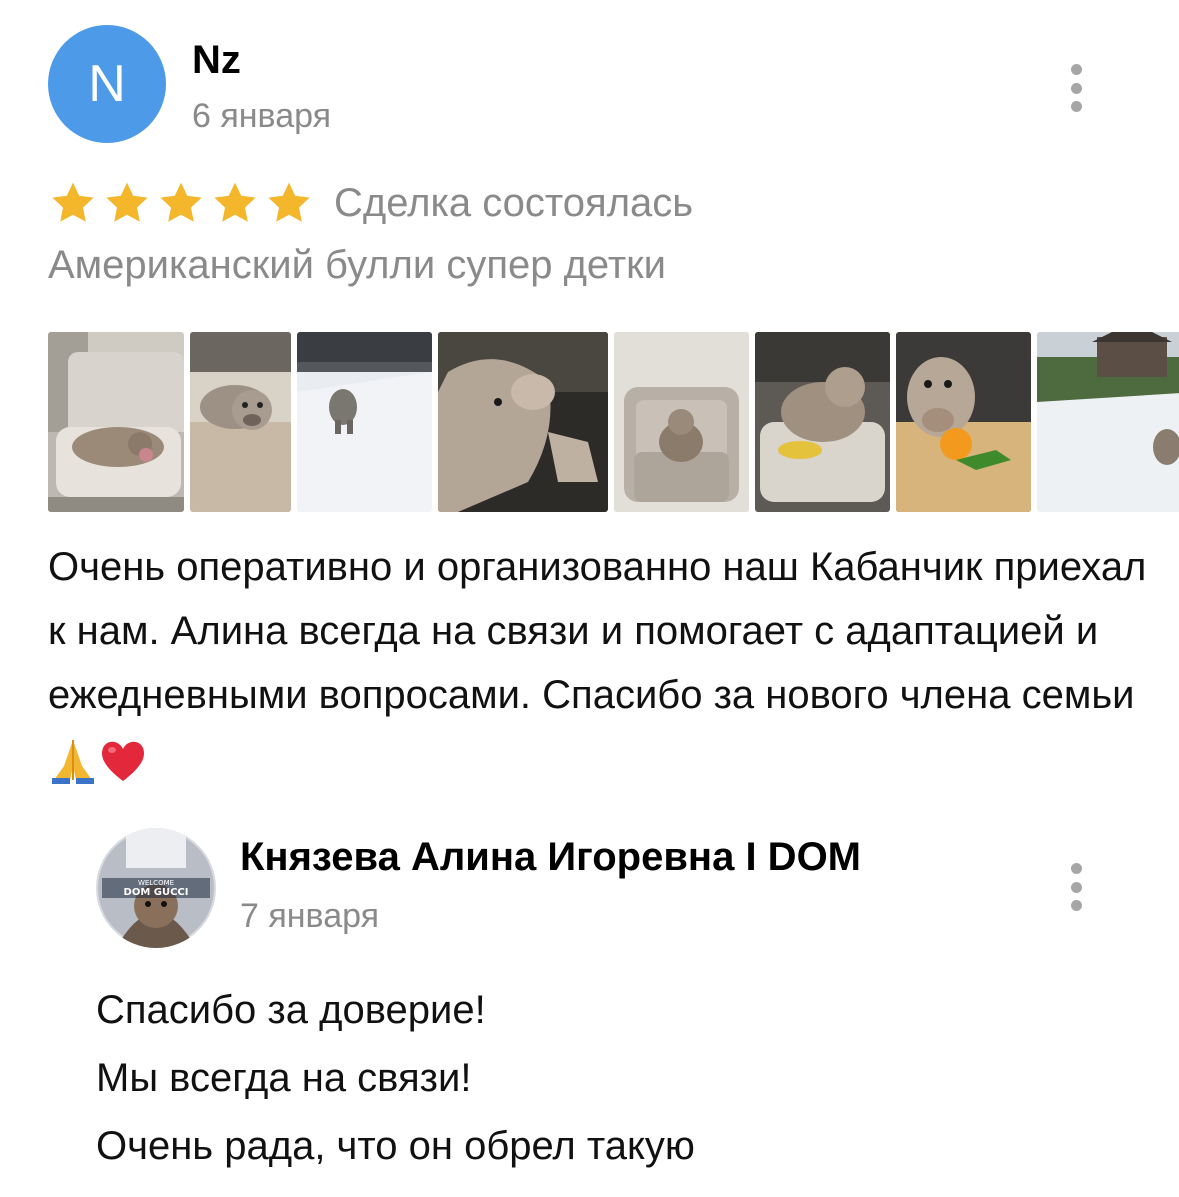 Image resolution: width=1179 pixels, height=1197 pixels. What do you see at coordinates (262, 116) in the screenshot?
I see `review-date: 6 января` at bounding box center [262, 116].